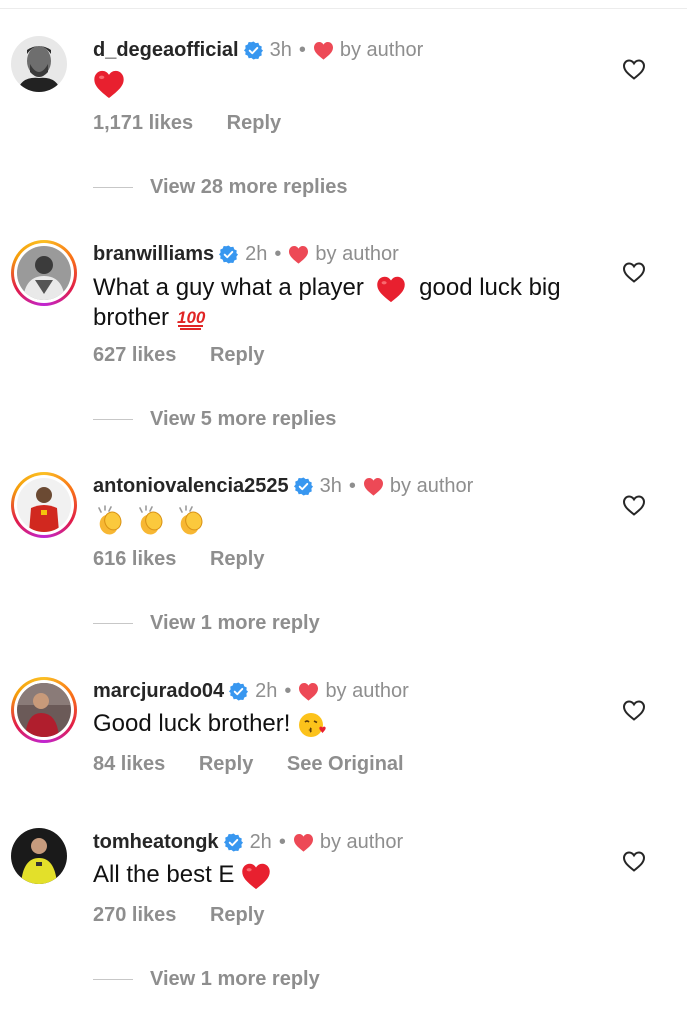 The height and width of the screenshot is (1024, 687). I want to click on likes-count: 627 likes, so click(134, 355).